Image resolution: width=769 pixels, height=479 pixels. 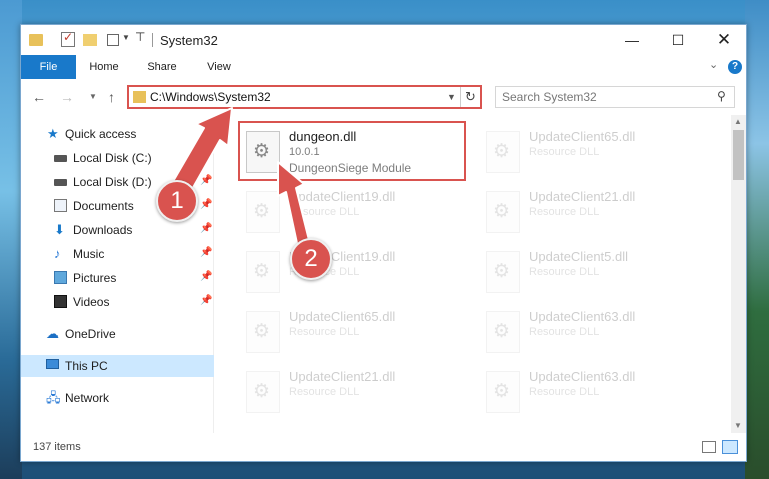 I want to click on callout-badge-1: 1, so click(x=177, y=201).